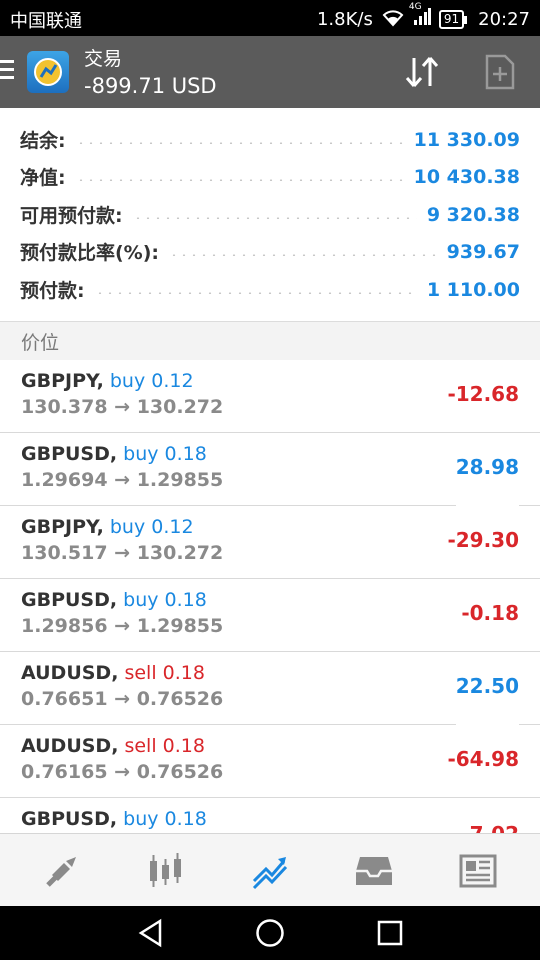  What do you see at coordinates (122, 699) in the screenshot?
I see `position-prices: 0.76651 → 0.76526` at bounding box center [122, 699].